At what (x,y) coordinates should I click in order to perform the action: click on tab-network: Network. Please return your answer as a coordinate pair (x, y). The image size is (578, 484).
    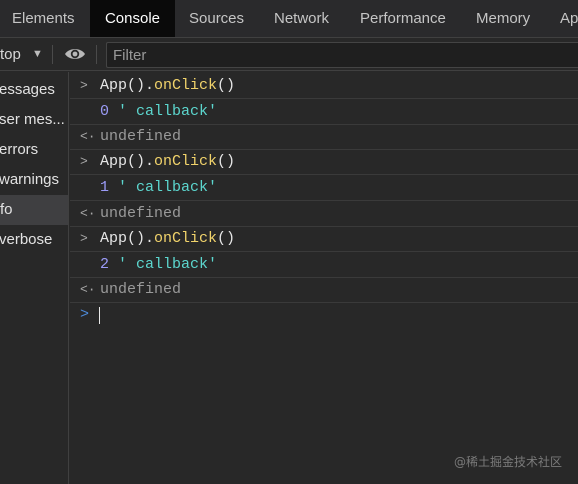
    Looking at the image, I should click on (310, 18).